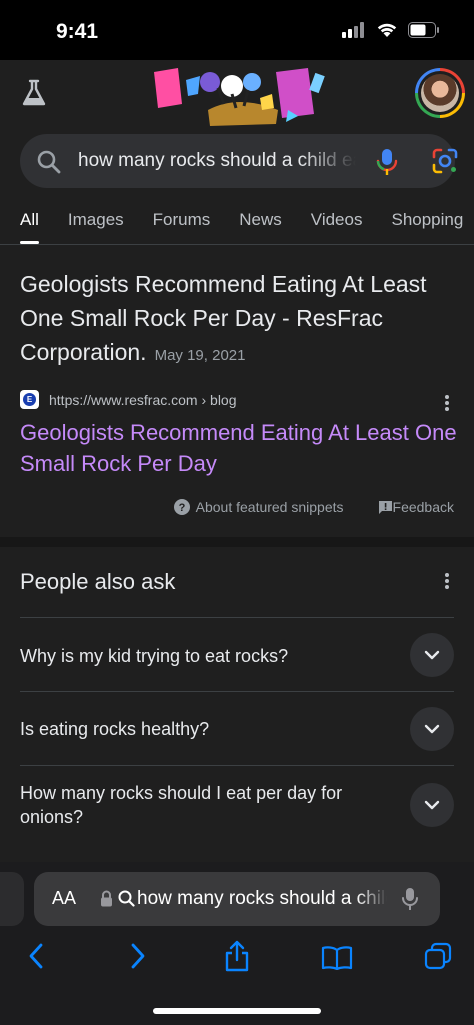 Image resolution: width=474 pixels, height=1025 pixels. What do you see at coordinates (217, 161) in the screenshot?
I see `search-input: how many rocks should a child eat` at bounding box center [217, 161].